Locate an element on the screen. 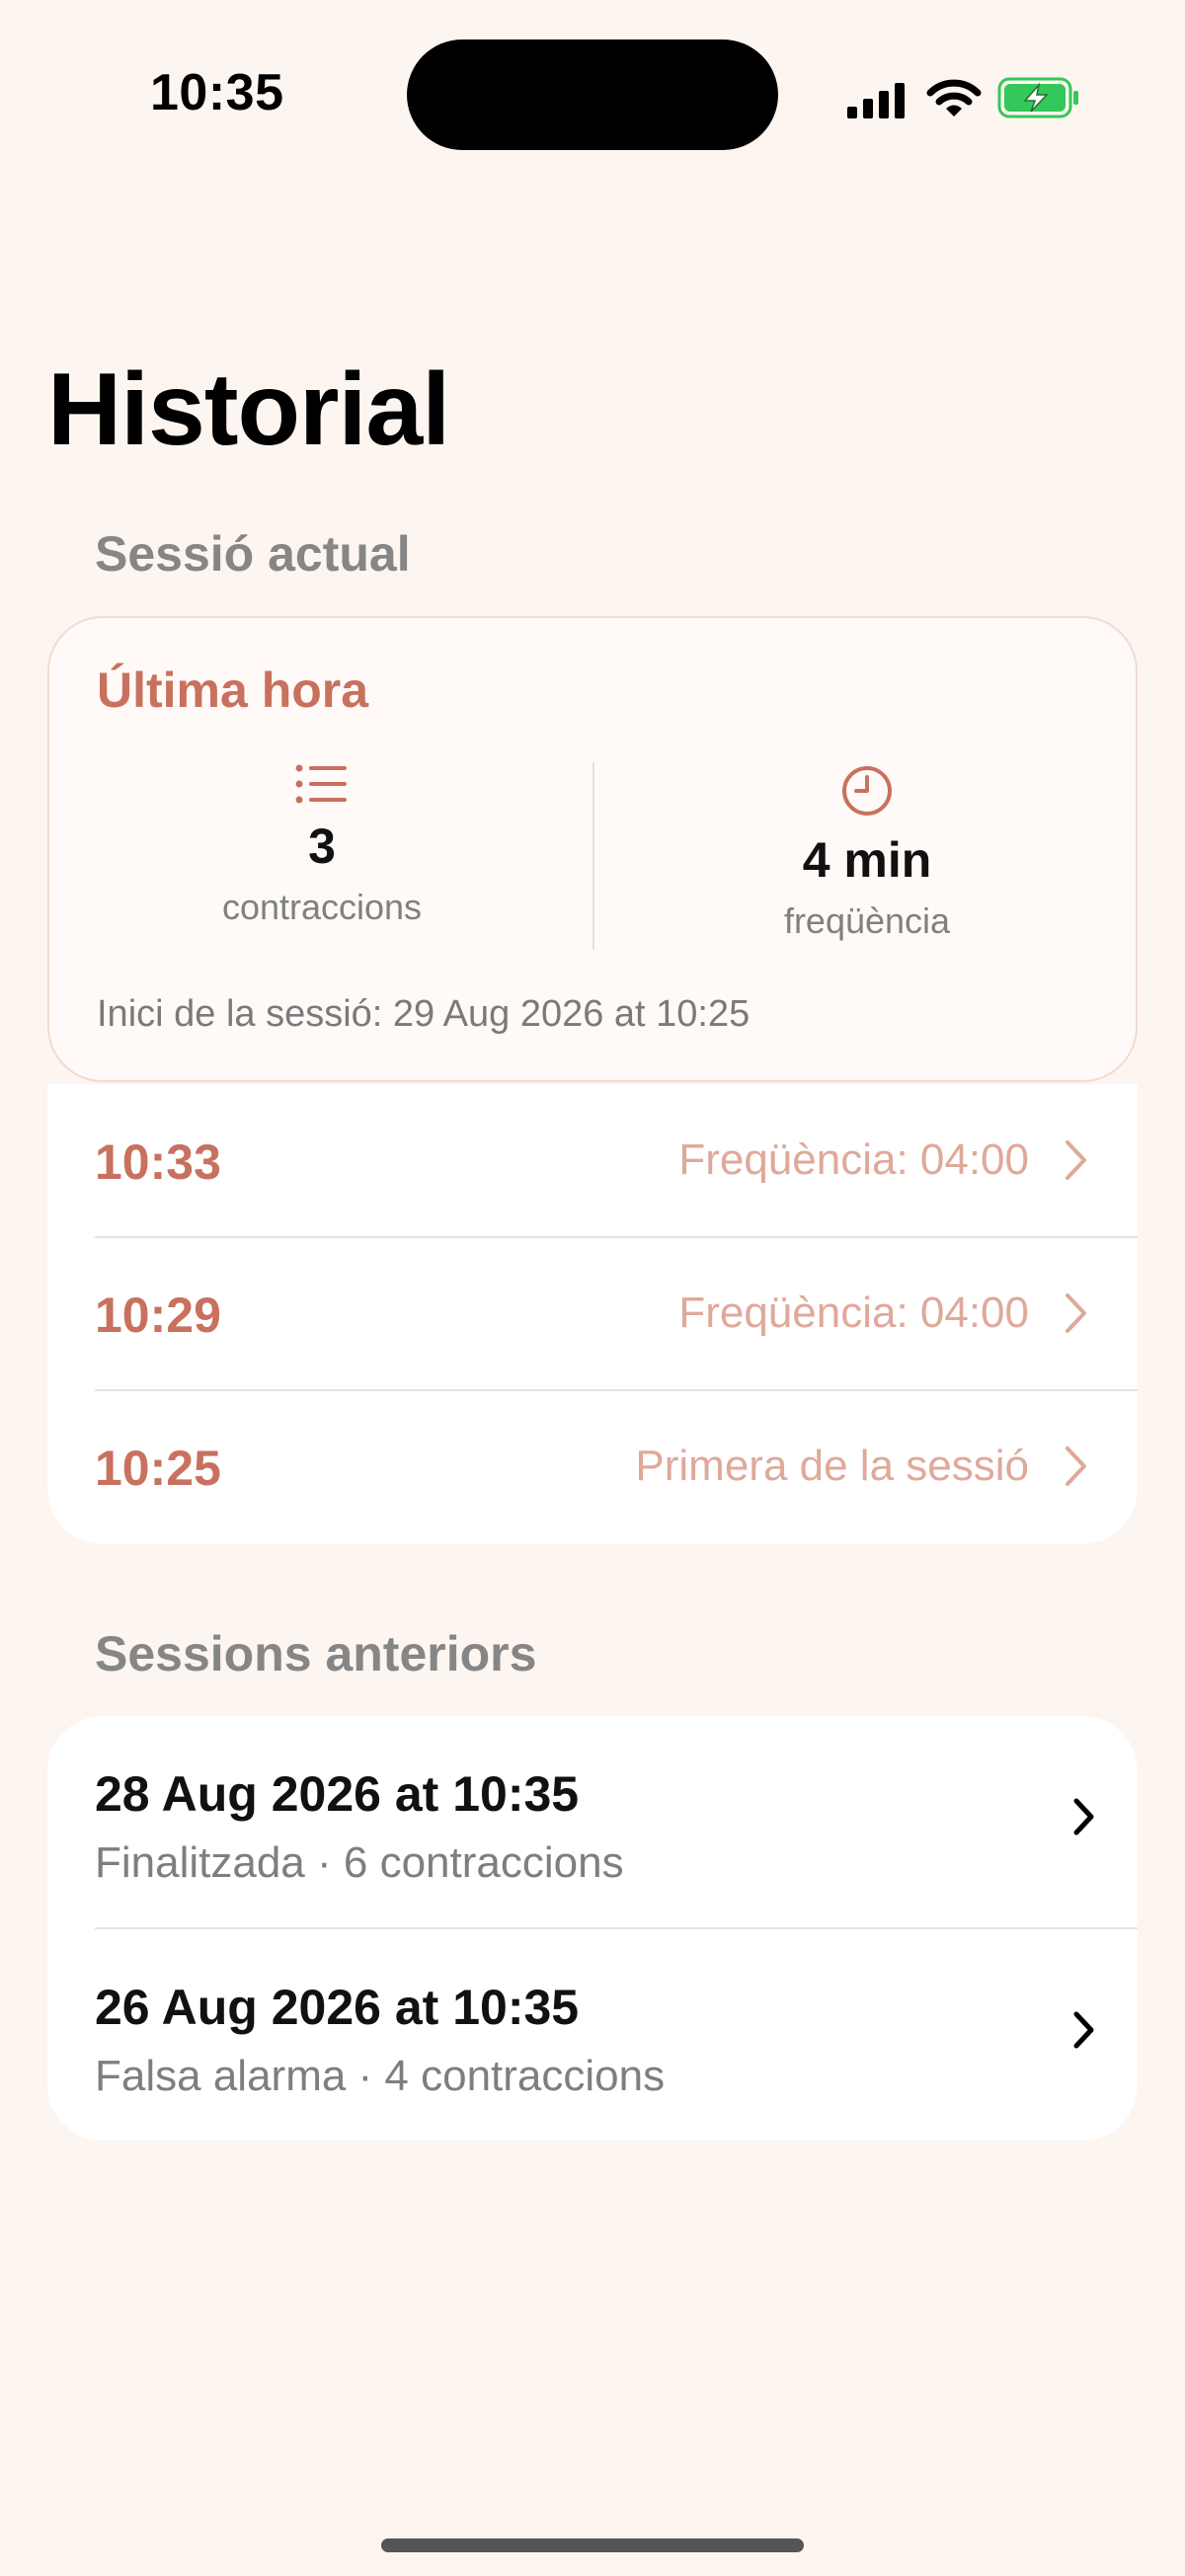 The height and width of the screenshot is (2576, 1185). previous-session-title: 26 Aug 2026 at 10:35 is located at coordinates (338, 2007).